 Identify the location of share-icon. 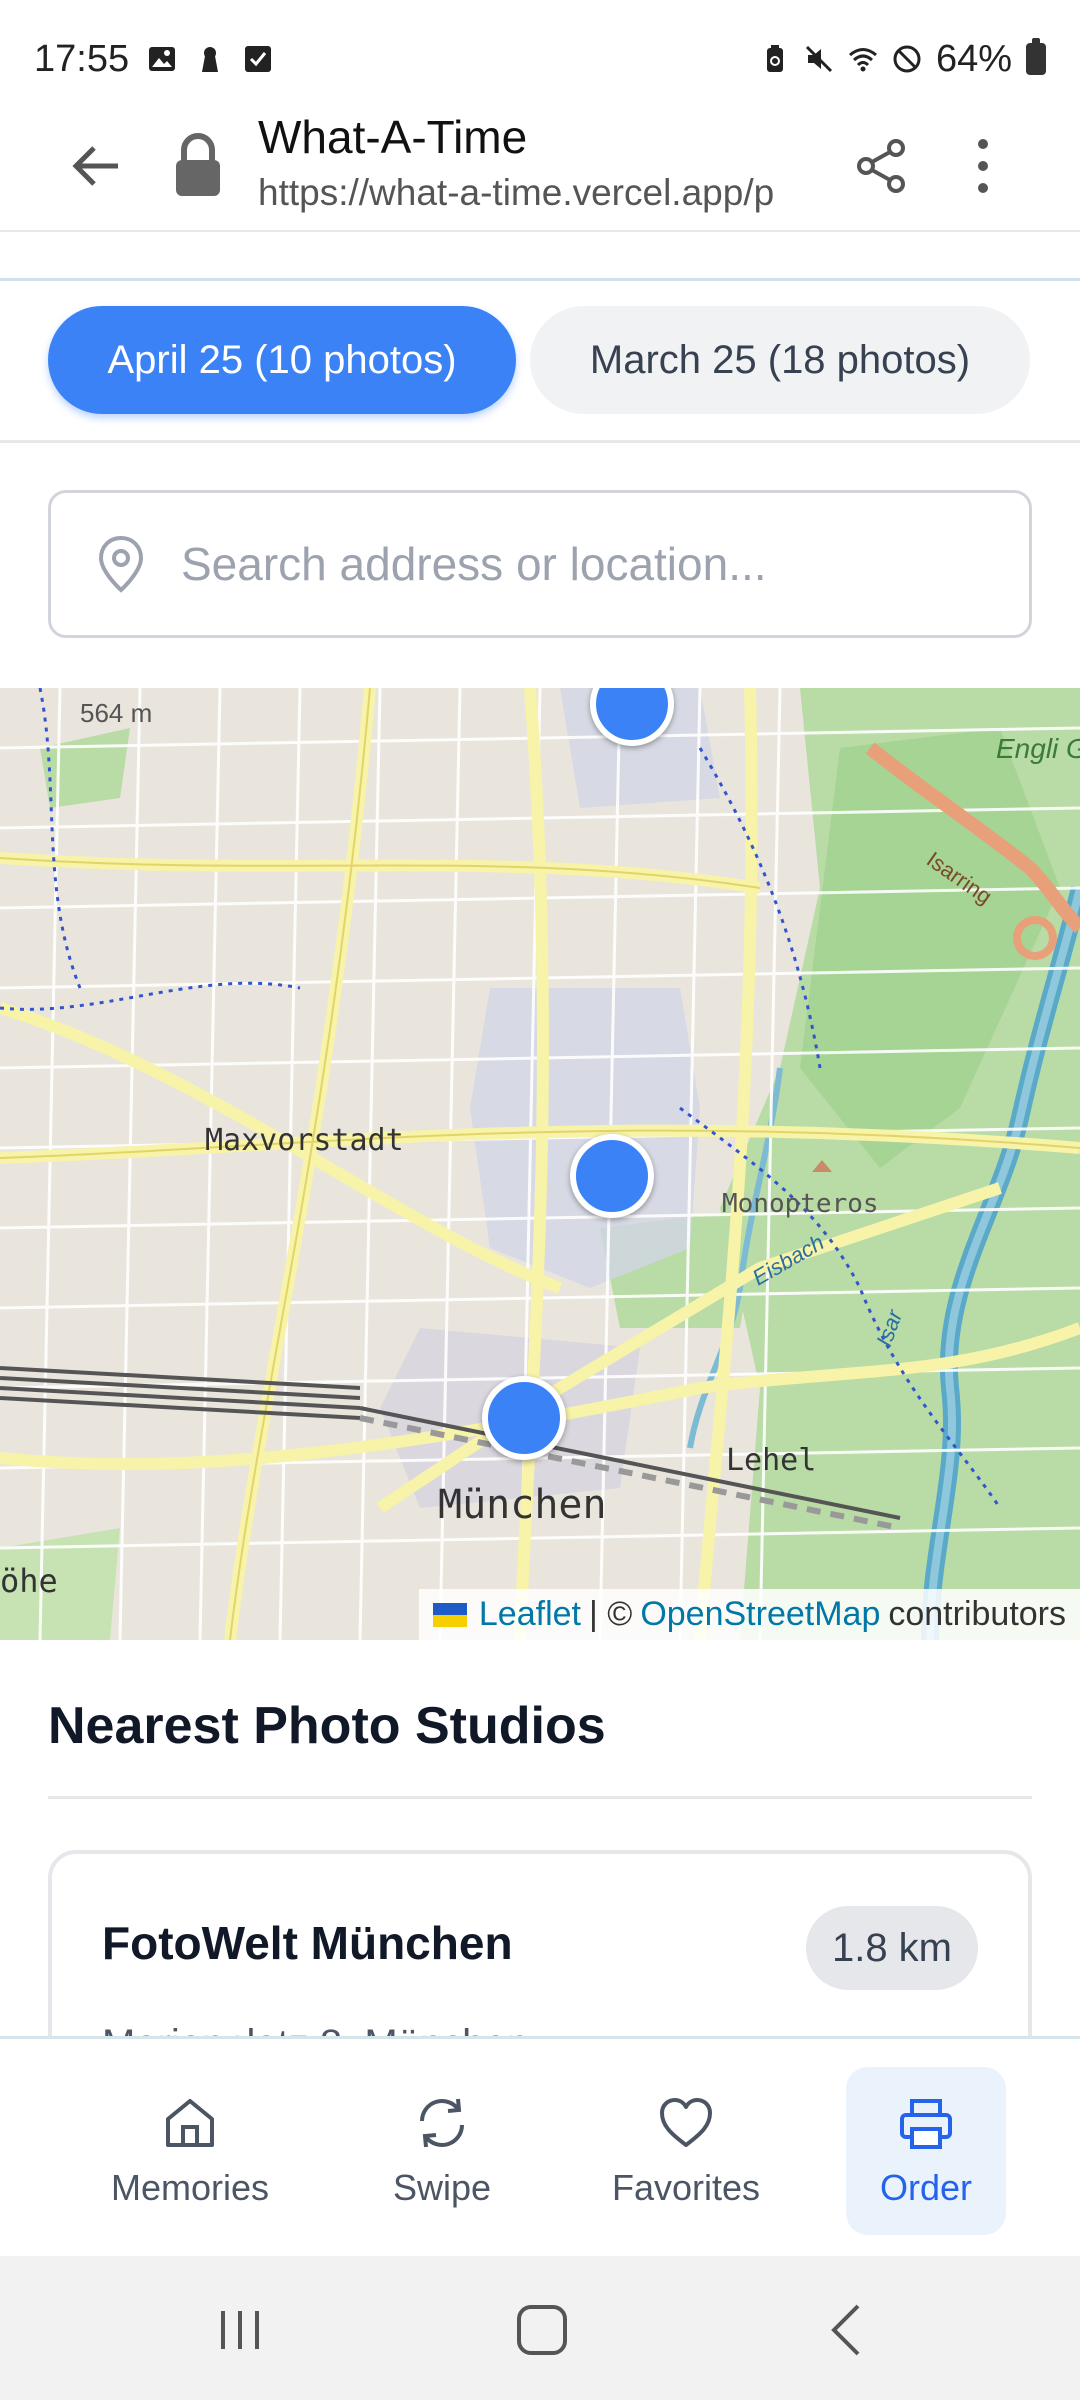
(881, 166).